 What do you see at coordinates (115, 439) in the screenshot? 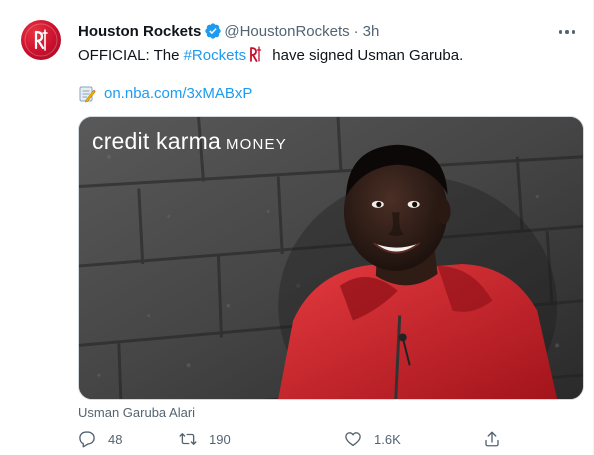
I see `reply-count: 48` at bounding box center [115, 439].